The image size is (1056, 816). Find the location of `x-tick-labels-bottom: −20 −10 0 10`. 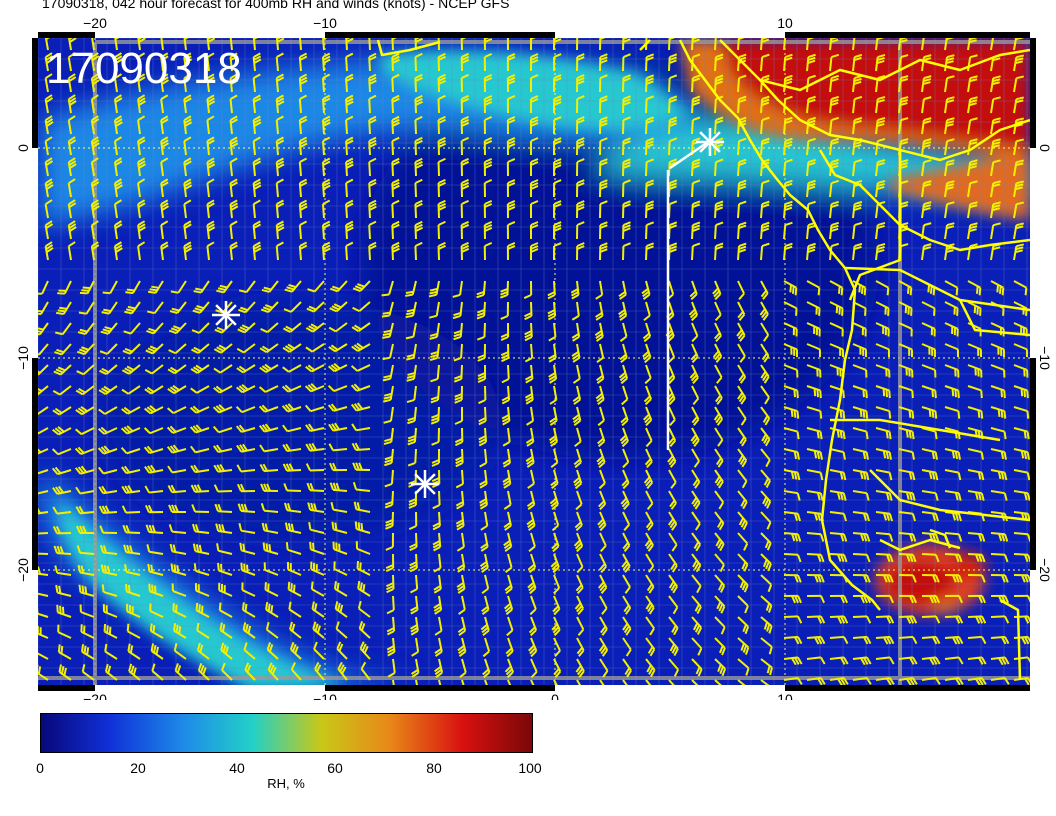

x-tick-labels-bottom: −20 −10 0 10 is located at coordinates (438, 695).